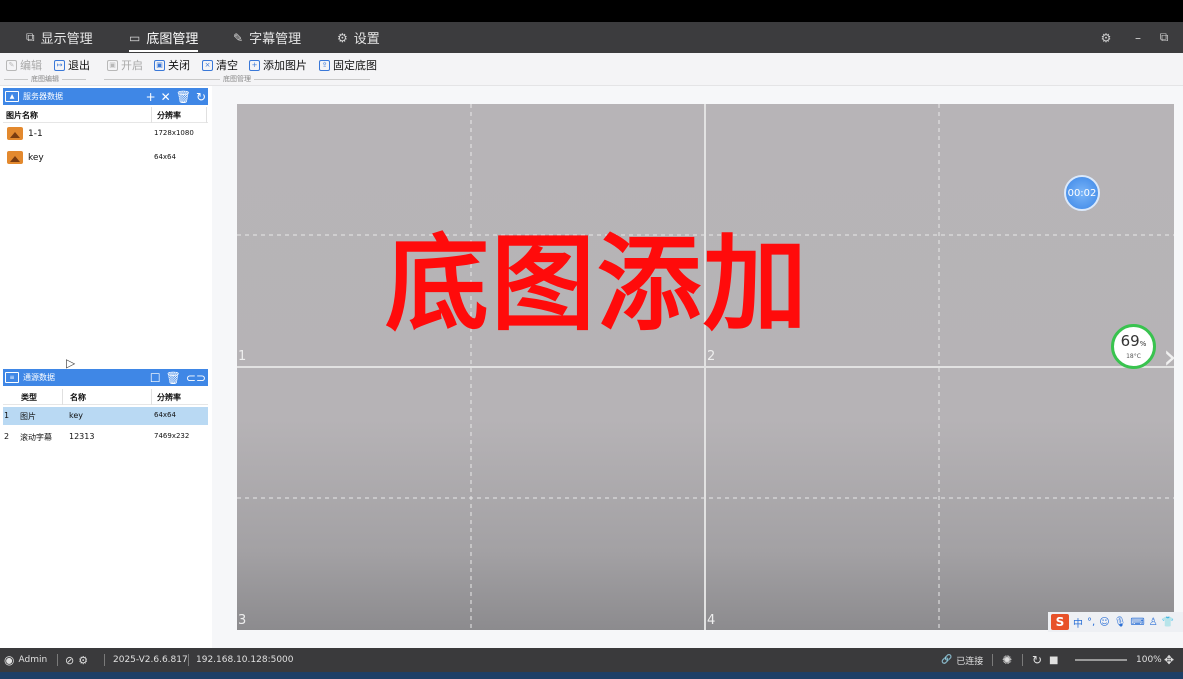  Describe the element at coordinates (1101, 660) in the screenshot. I see `zoom-slider` at that location.